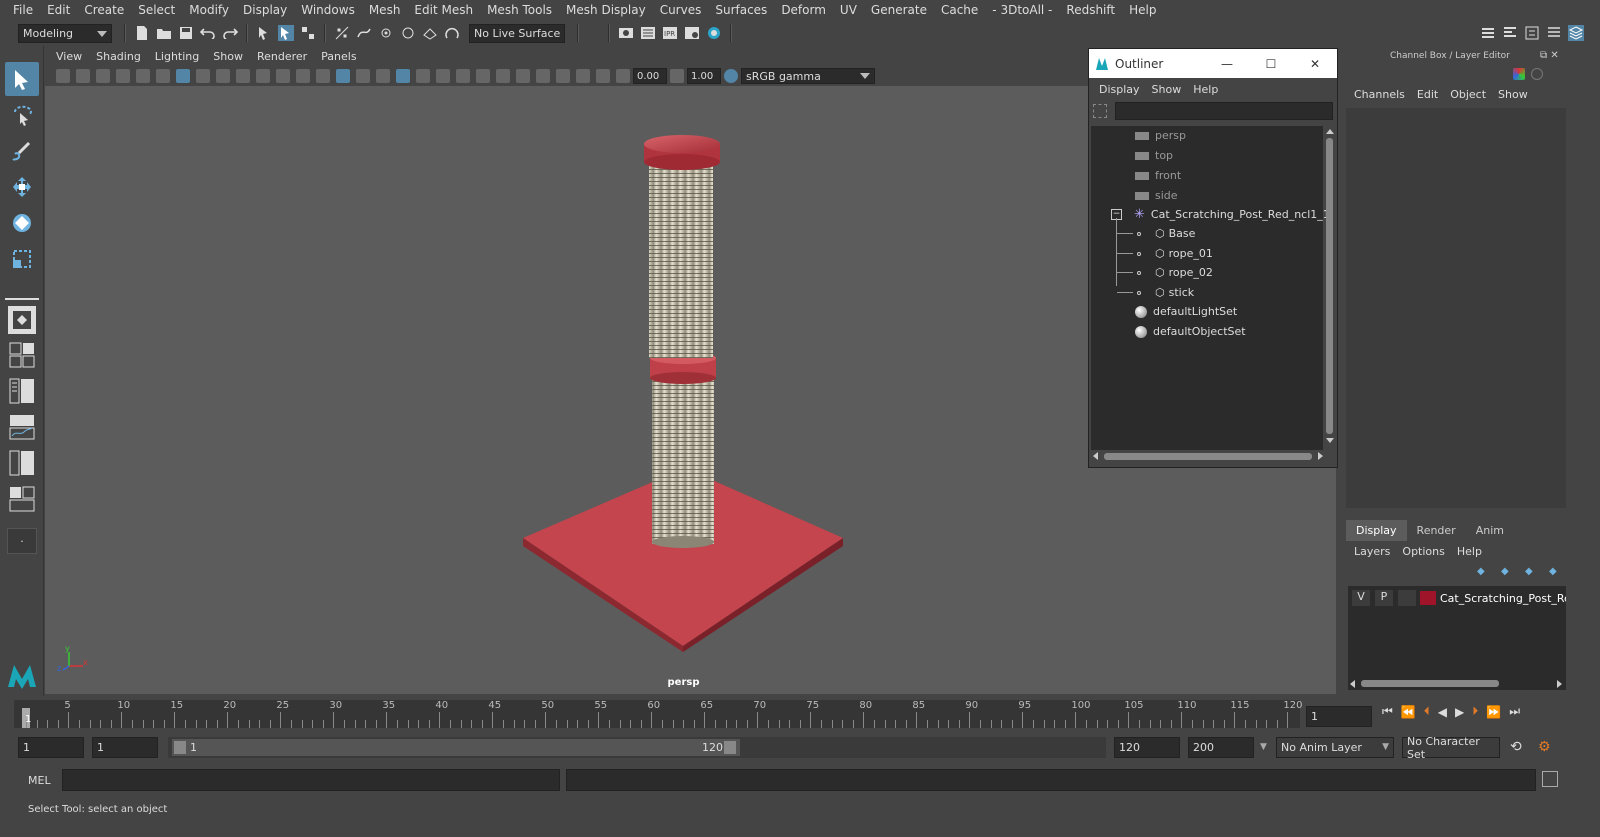 The image size is (1600, 837). I want to click on maximize-icon: ☐, so click(1271, 64).